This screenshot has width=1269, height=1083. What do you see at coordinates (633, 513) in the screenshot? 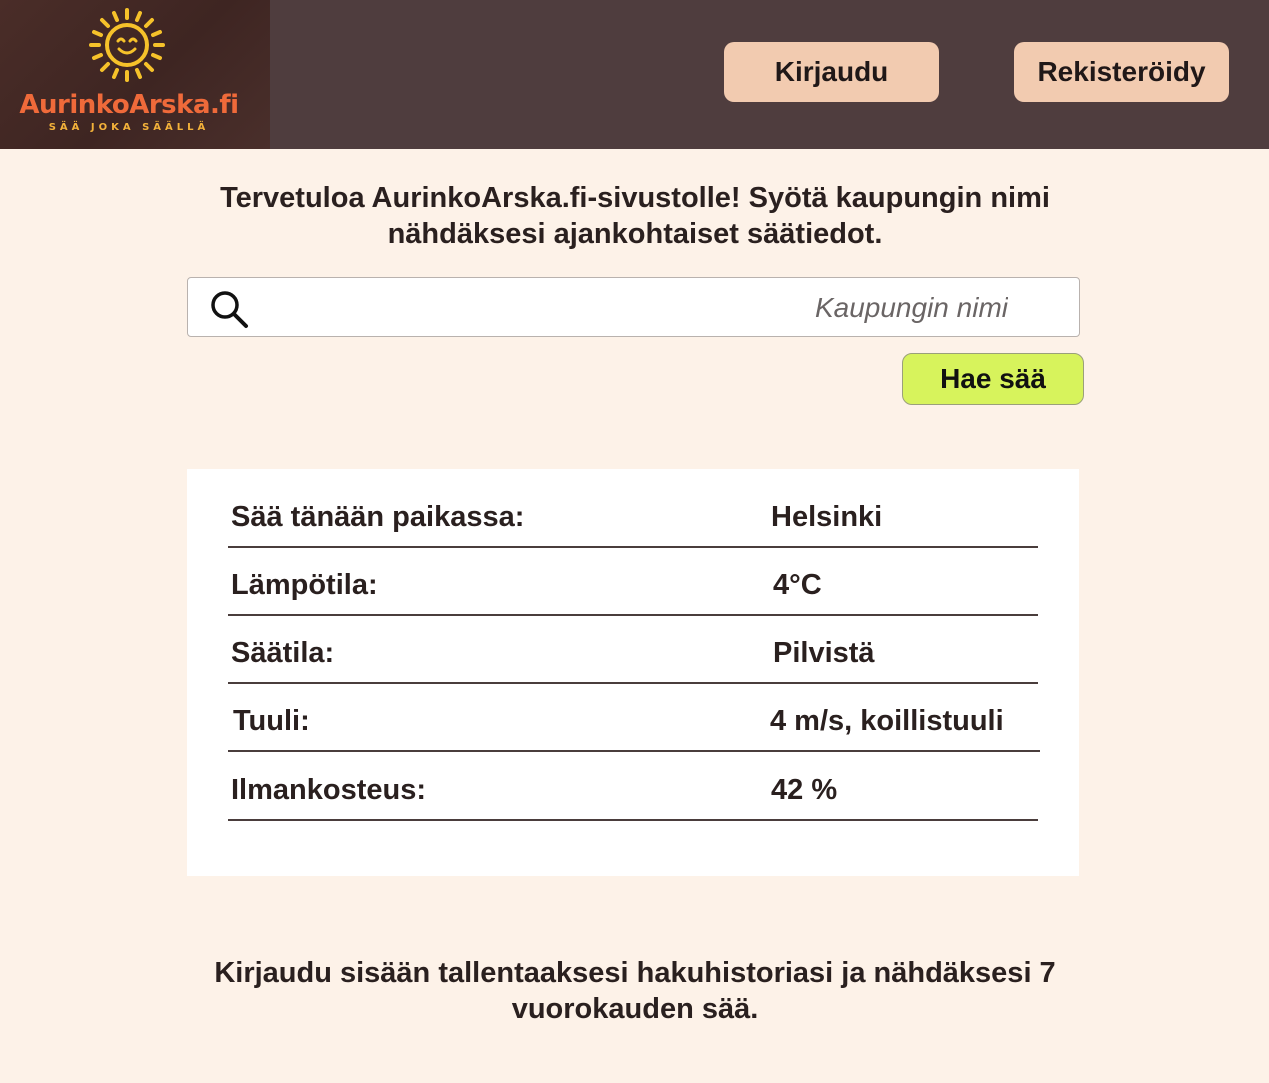
I see `weather-row-location: Sää tänään paikassa: Helsinki` at bounding box center [633, 513].